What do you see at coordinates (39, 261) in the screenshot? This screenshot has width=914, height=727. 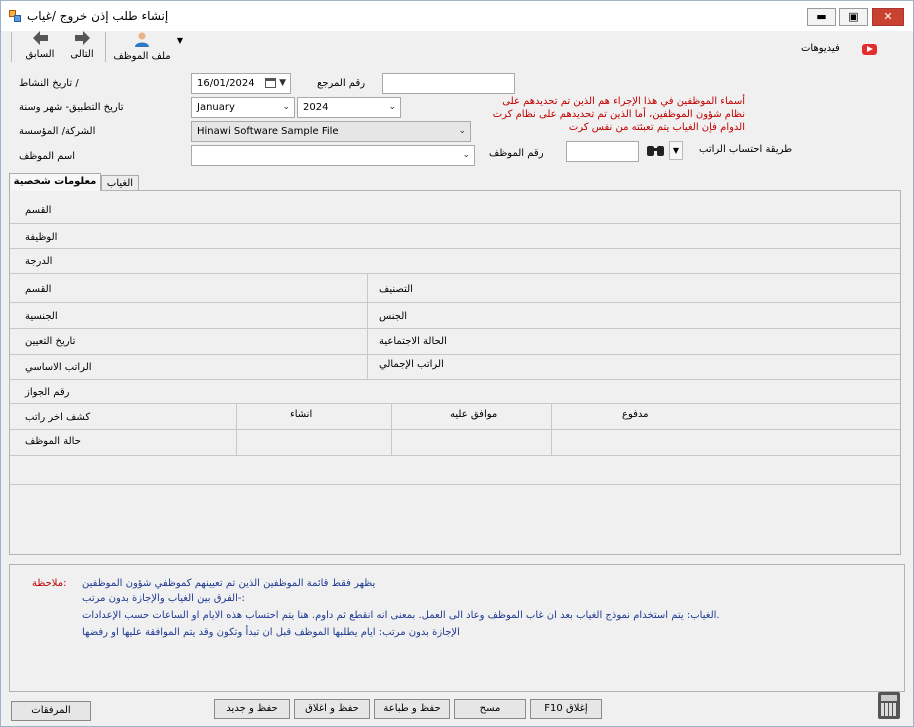 I see `grade-label: الدرجة` at bounding box center [39, 261].